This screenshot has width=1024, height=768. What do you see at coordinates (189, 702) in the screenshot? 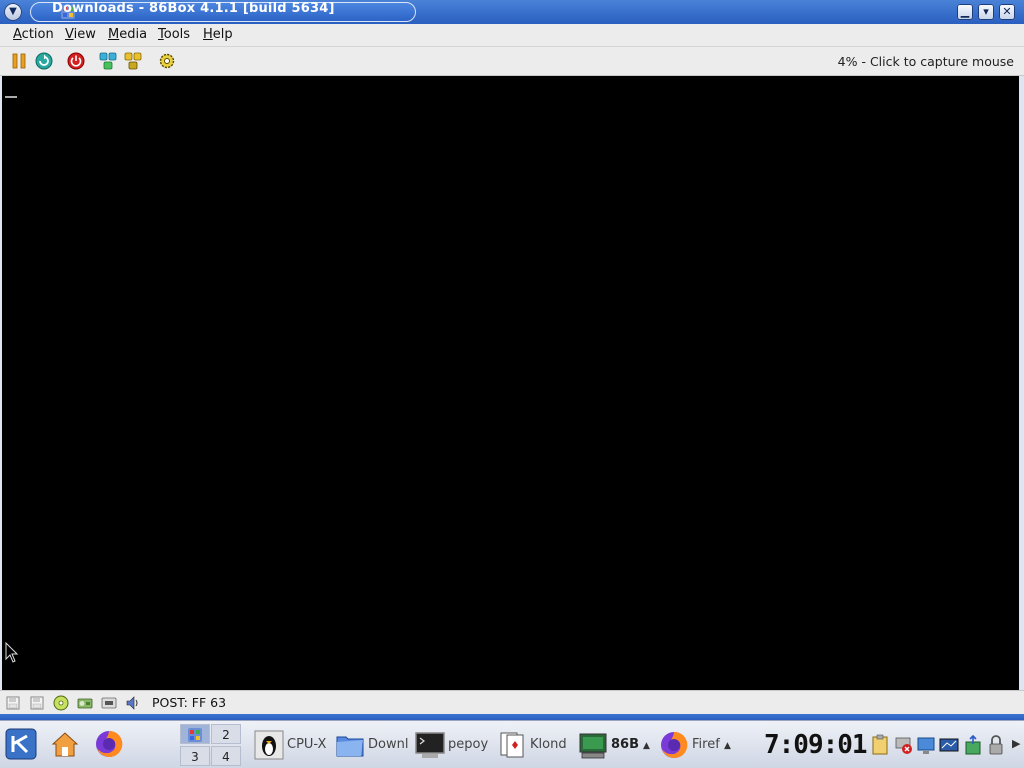
I see `post-code-status: POST: FF 63` at bounding box center [189, 702].